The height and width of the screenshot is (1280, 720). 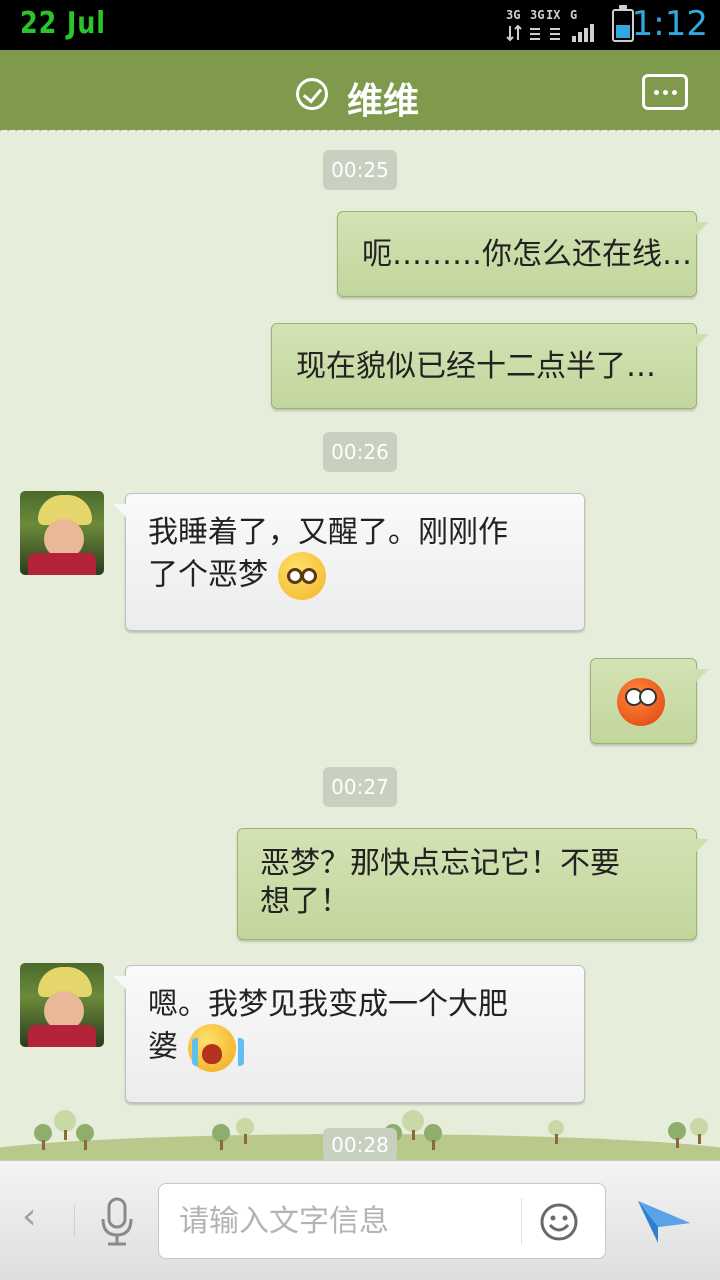 What do you see at coordinates (360, 787) in the screenshot?
I see `message-timestamp: 00:27` at bounding box center [360, 787].